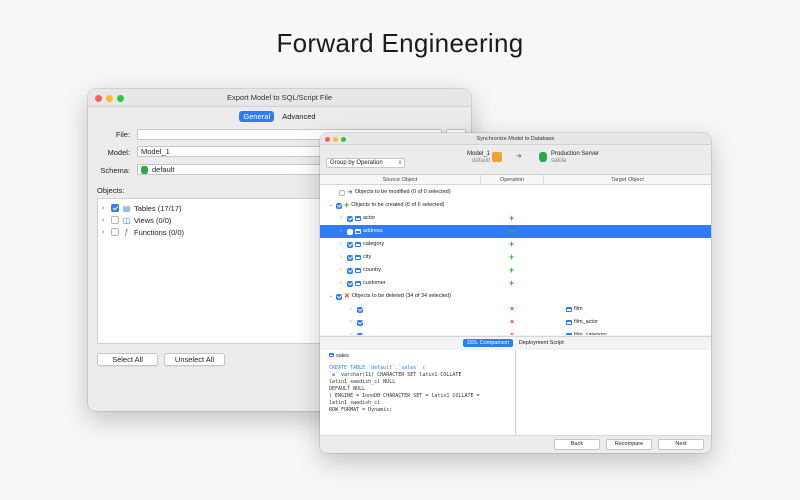 This screenshot has height=500, width=800. What do you see at coordinates (515, 322) in the screenshot?
I see `table-row: › × film_actor` at bounding box center [515, 322].